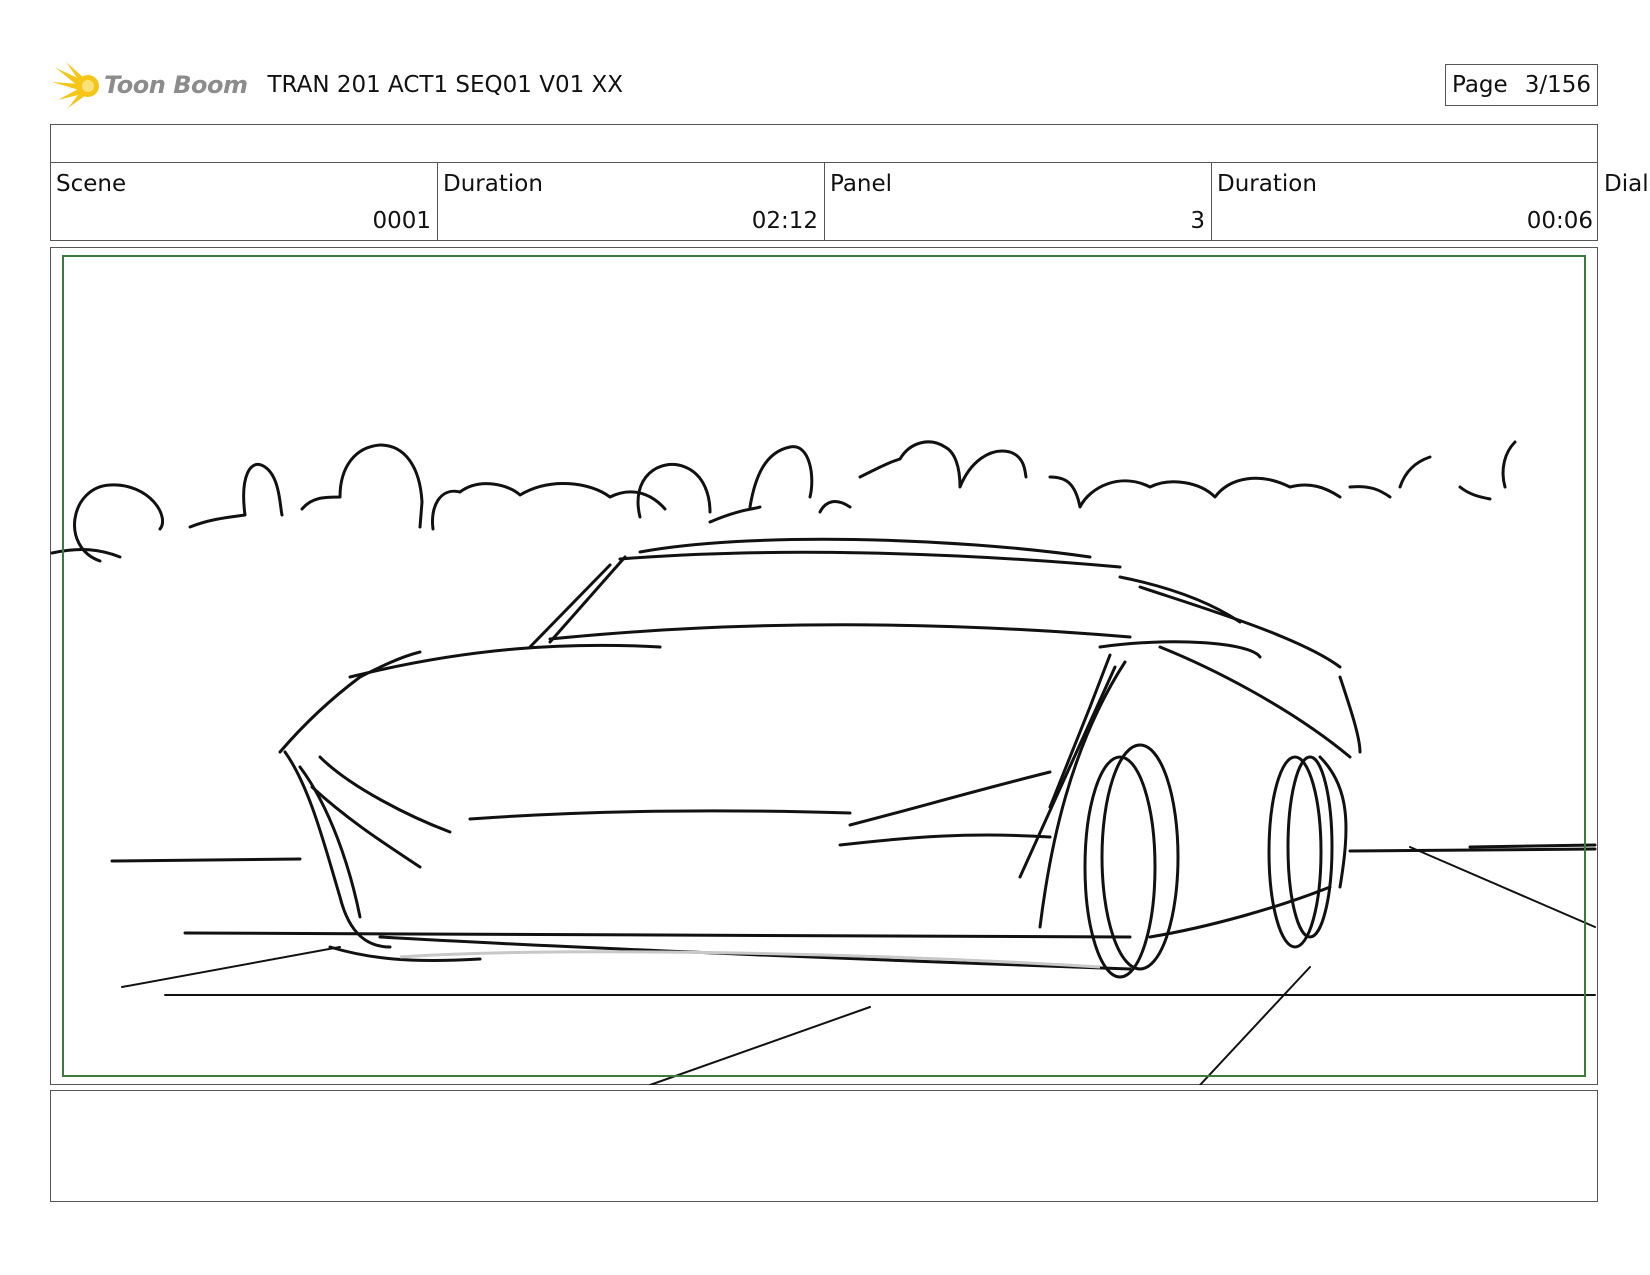 The image size is (1650, 1275). I want to click on scene-duration-value: 02:12, so click(784, 221).